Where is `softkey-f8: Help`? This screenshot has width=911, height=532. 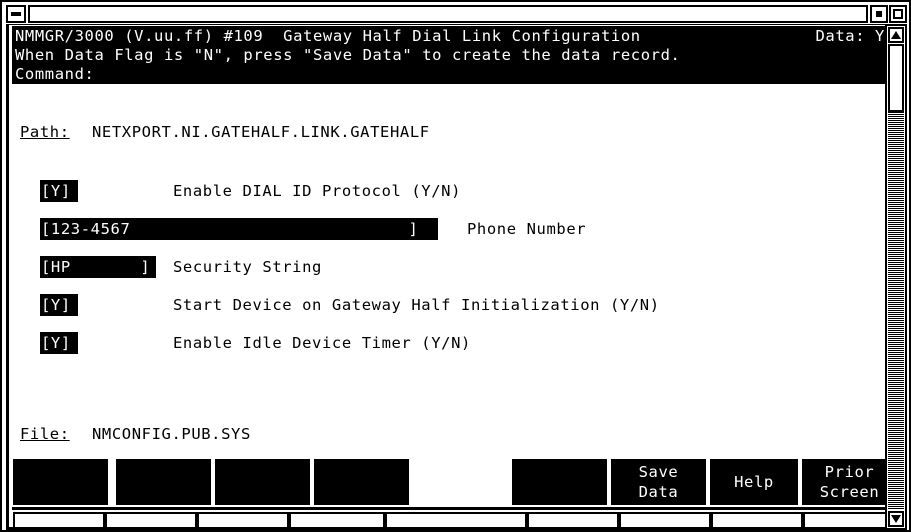
softkey-f8: Help is located at coordinates (754, 482).